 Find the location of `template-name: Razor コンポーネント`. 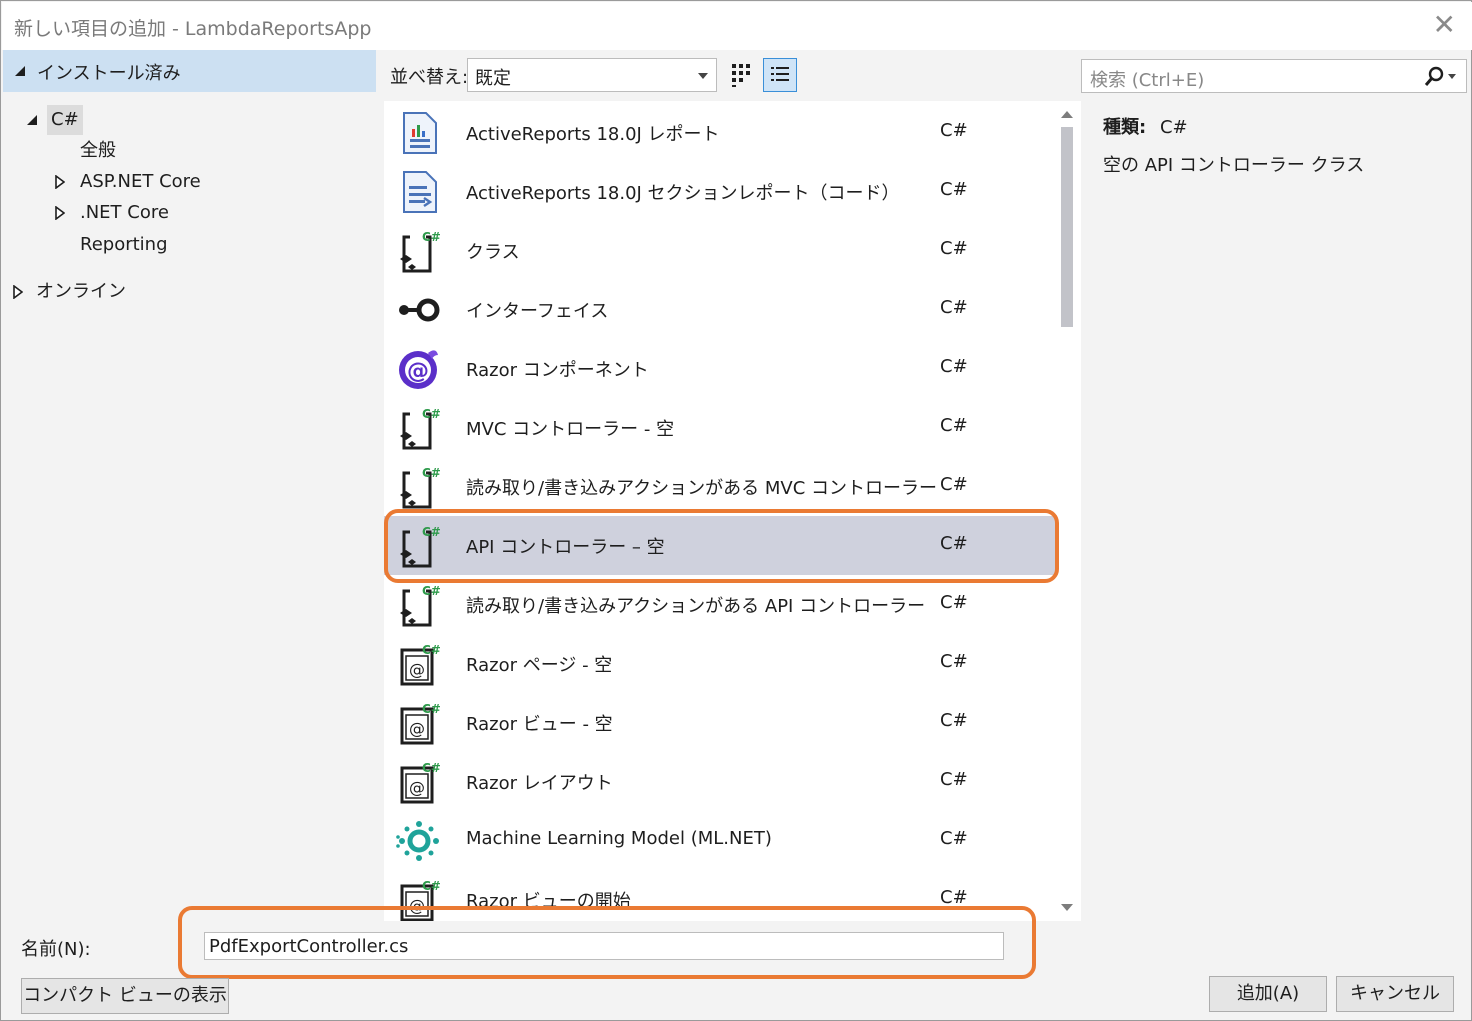

template-name: Razor コンポーネント is located at coordinates (557, 370).